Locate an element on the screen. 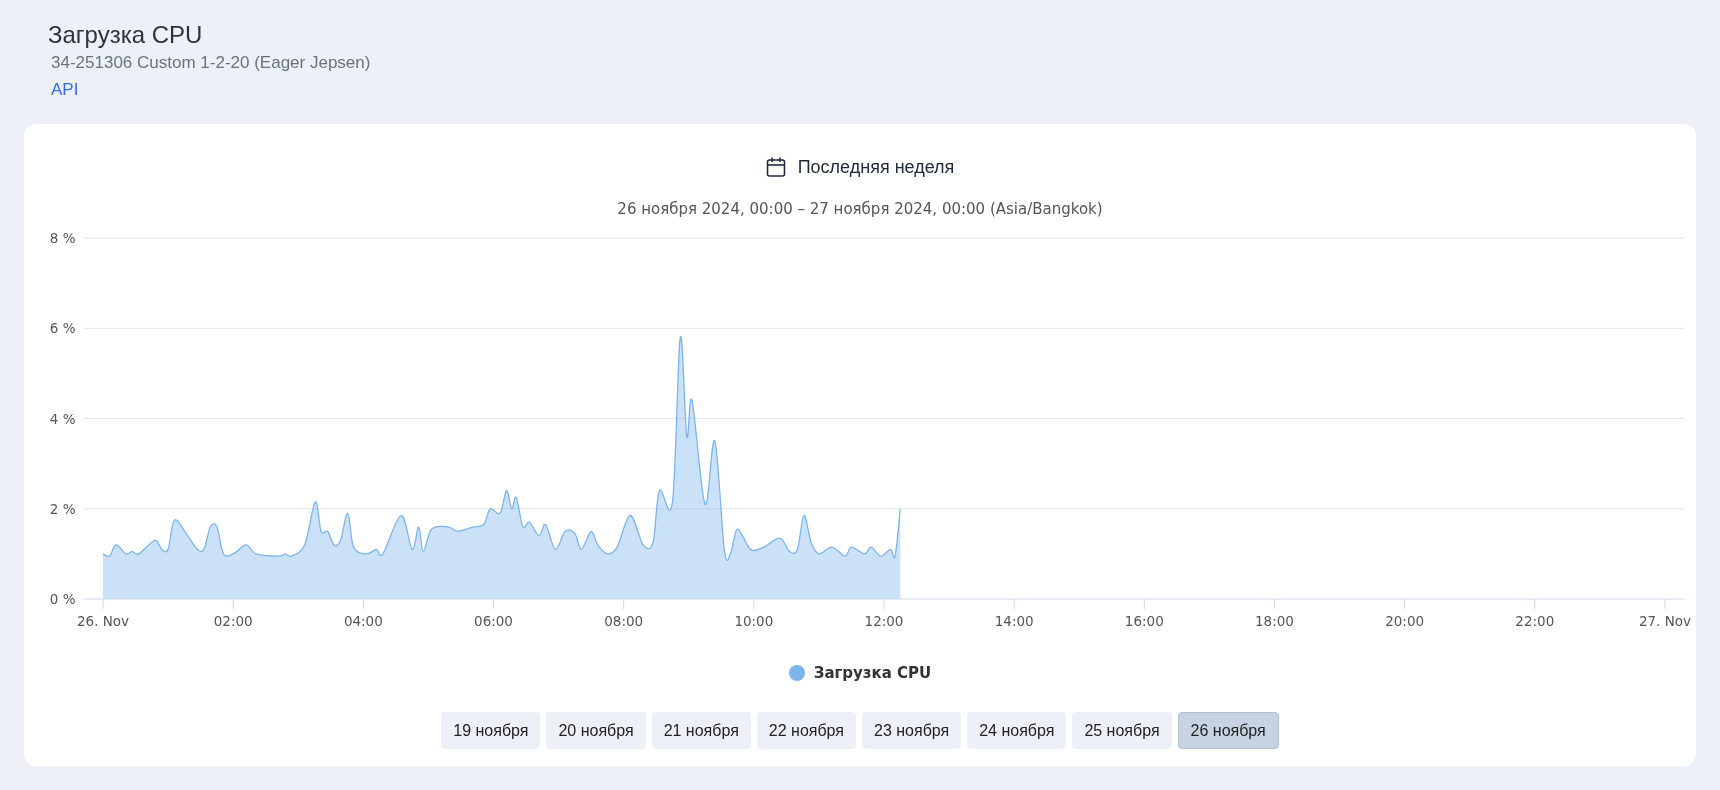 The height and width of the screenshot is (790, 1720). x-axis-label: 16:00 is located at coordinates (1144, 621).